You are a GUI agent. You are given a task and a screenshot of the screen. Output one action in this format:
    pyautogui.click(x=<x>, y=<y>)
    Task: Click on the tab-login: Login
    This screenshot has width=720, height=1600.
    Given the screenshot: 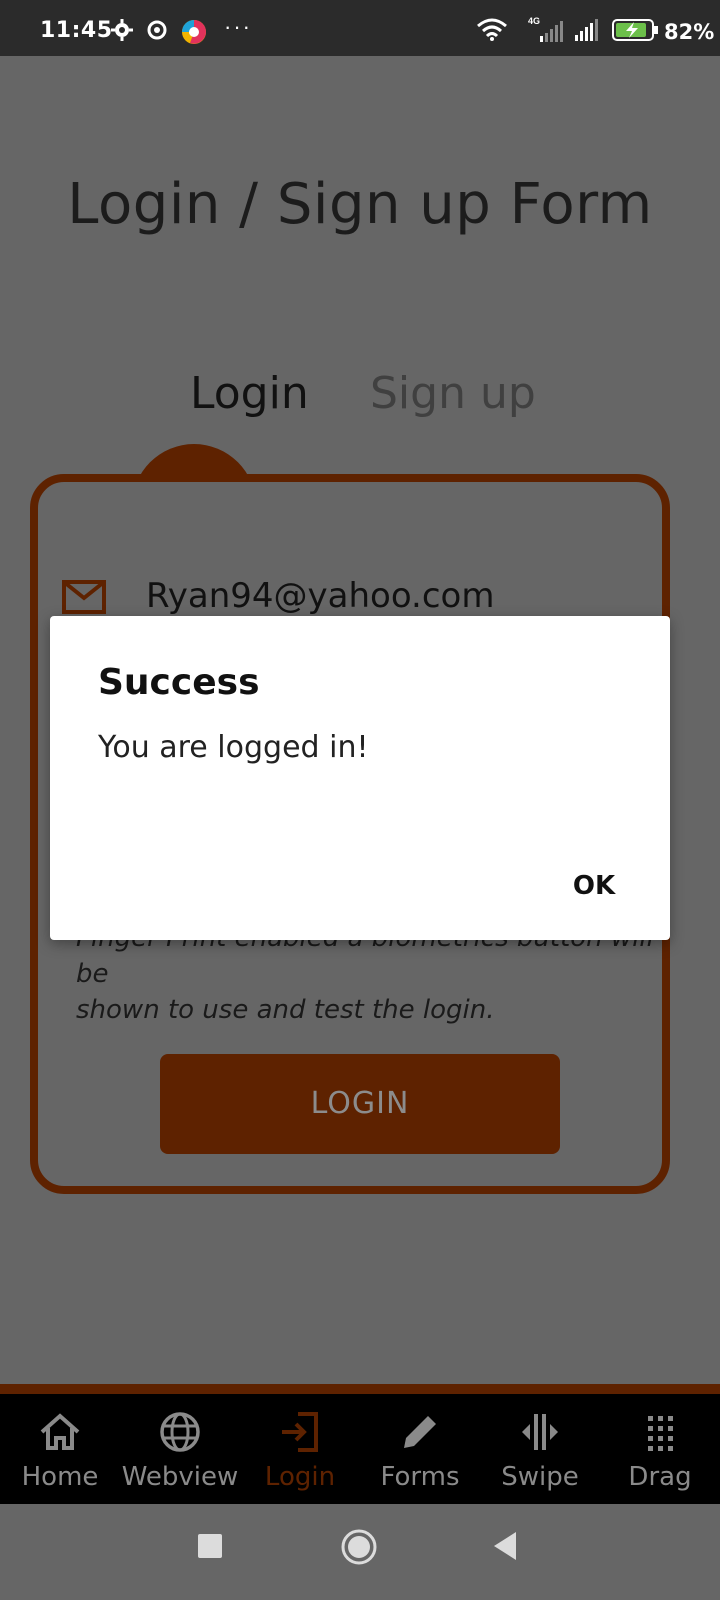 What is the action you would take?
    pyautogui.click(x=249, y=393)
    